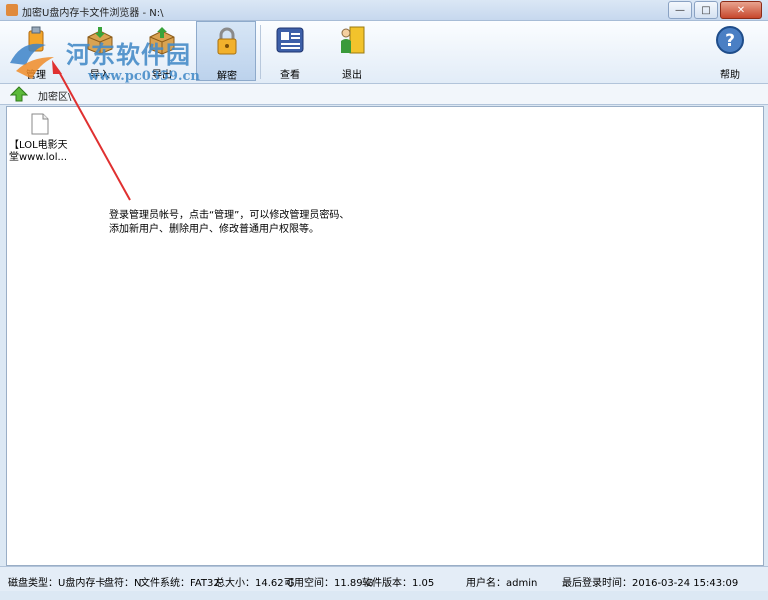 This screenshot has width=768, height=600. I want to click on view-label: 查看, so click(290, 75).